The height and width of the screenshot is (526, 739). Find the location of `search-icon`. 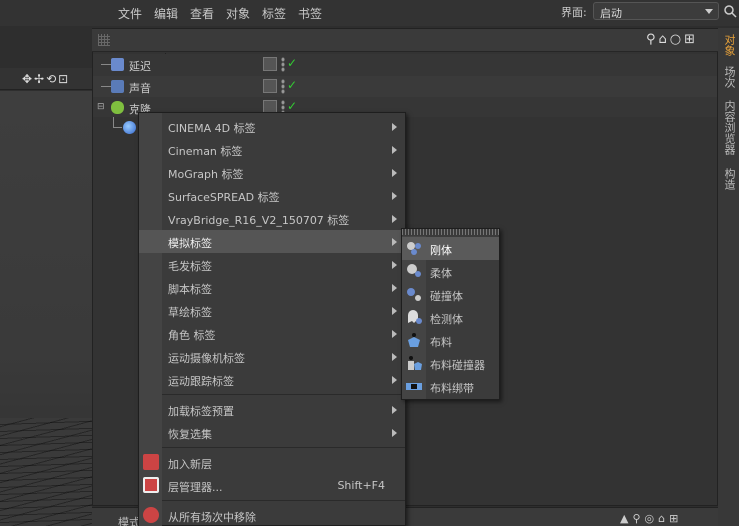

search-icon is located at coordinates (730, 11).